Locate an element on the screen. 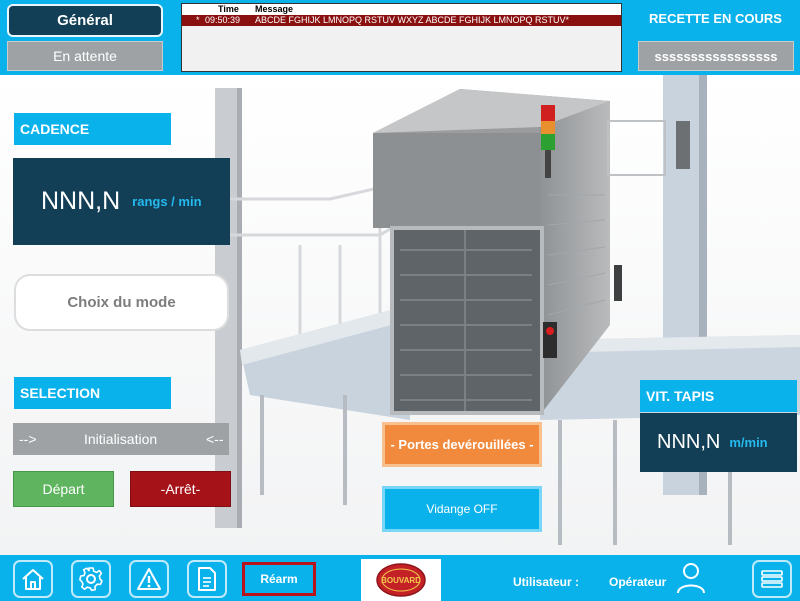 This screenshot has width=800, height=601. gear-icon is located at coordinates (91, 579).